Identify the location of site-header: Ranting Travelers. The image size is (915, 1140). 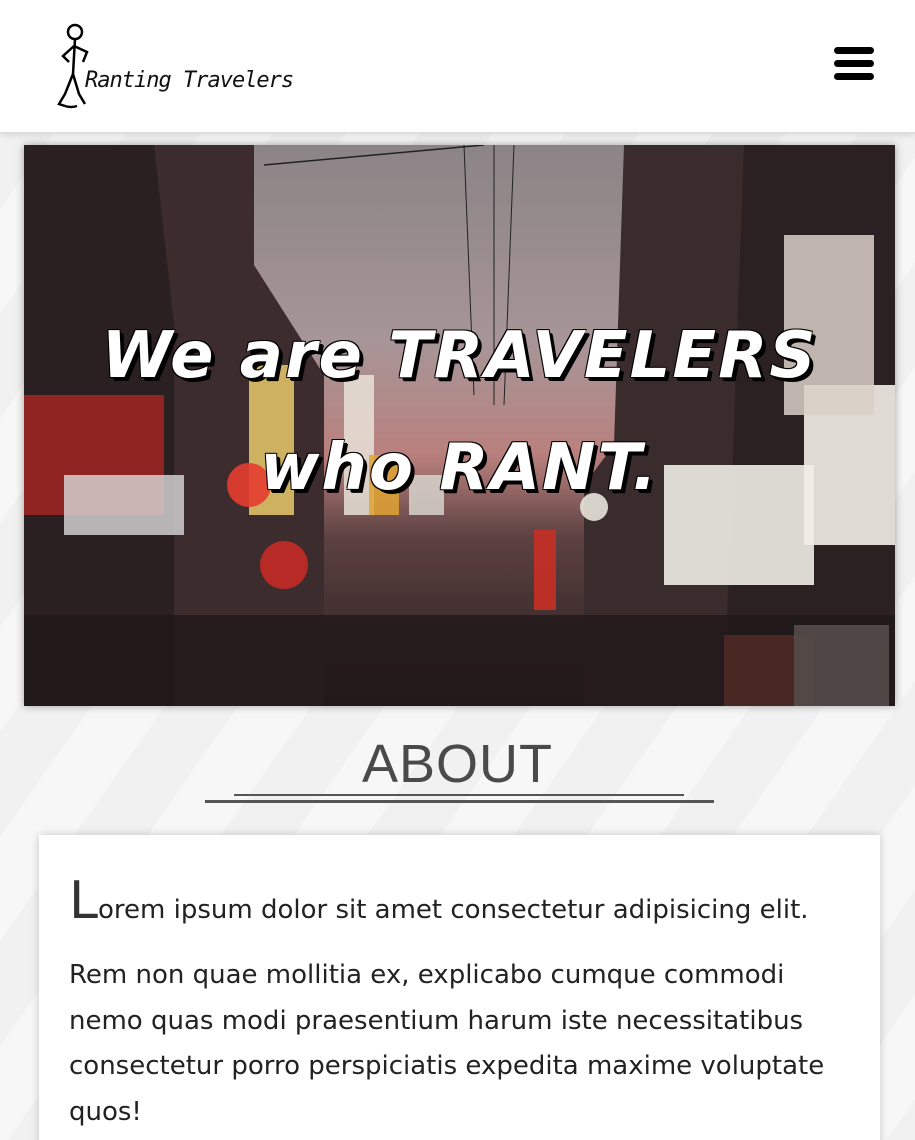
(457, 66).